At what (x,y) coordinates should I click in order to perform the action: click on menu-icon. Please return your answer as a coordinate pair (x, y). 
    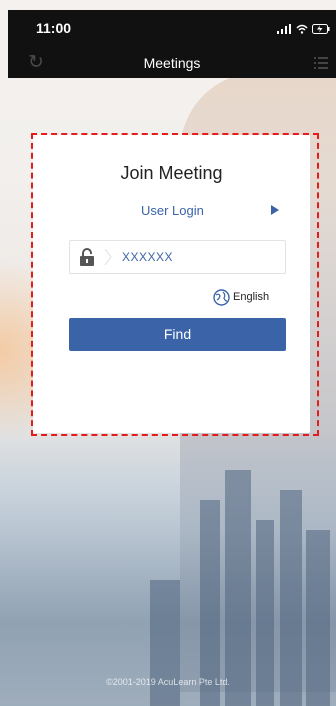
    Looking at the image, I should click on (321, 63).